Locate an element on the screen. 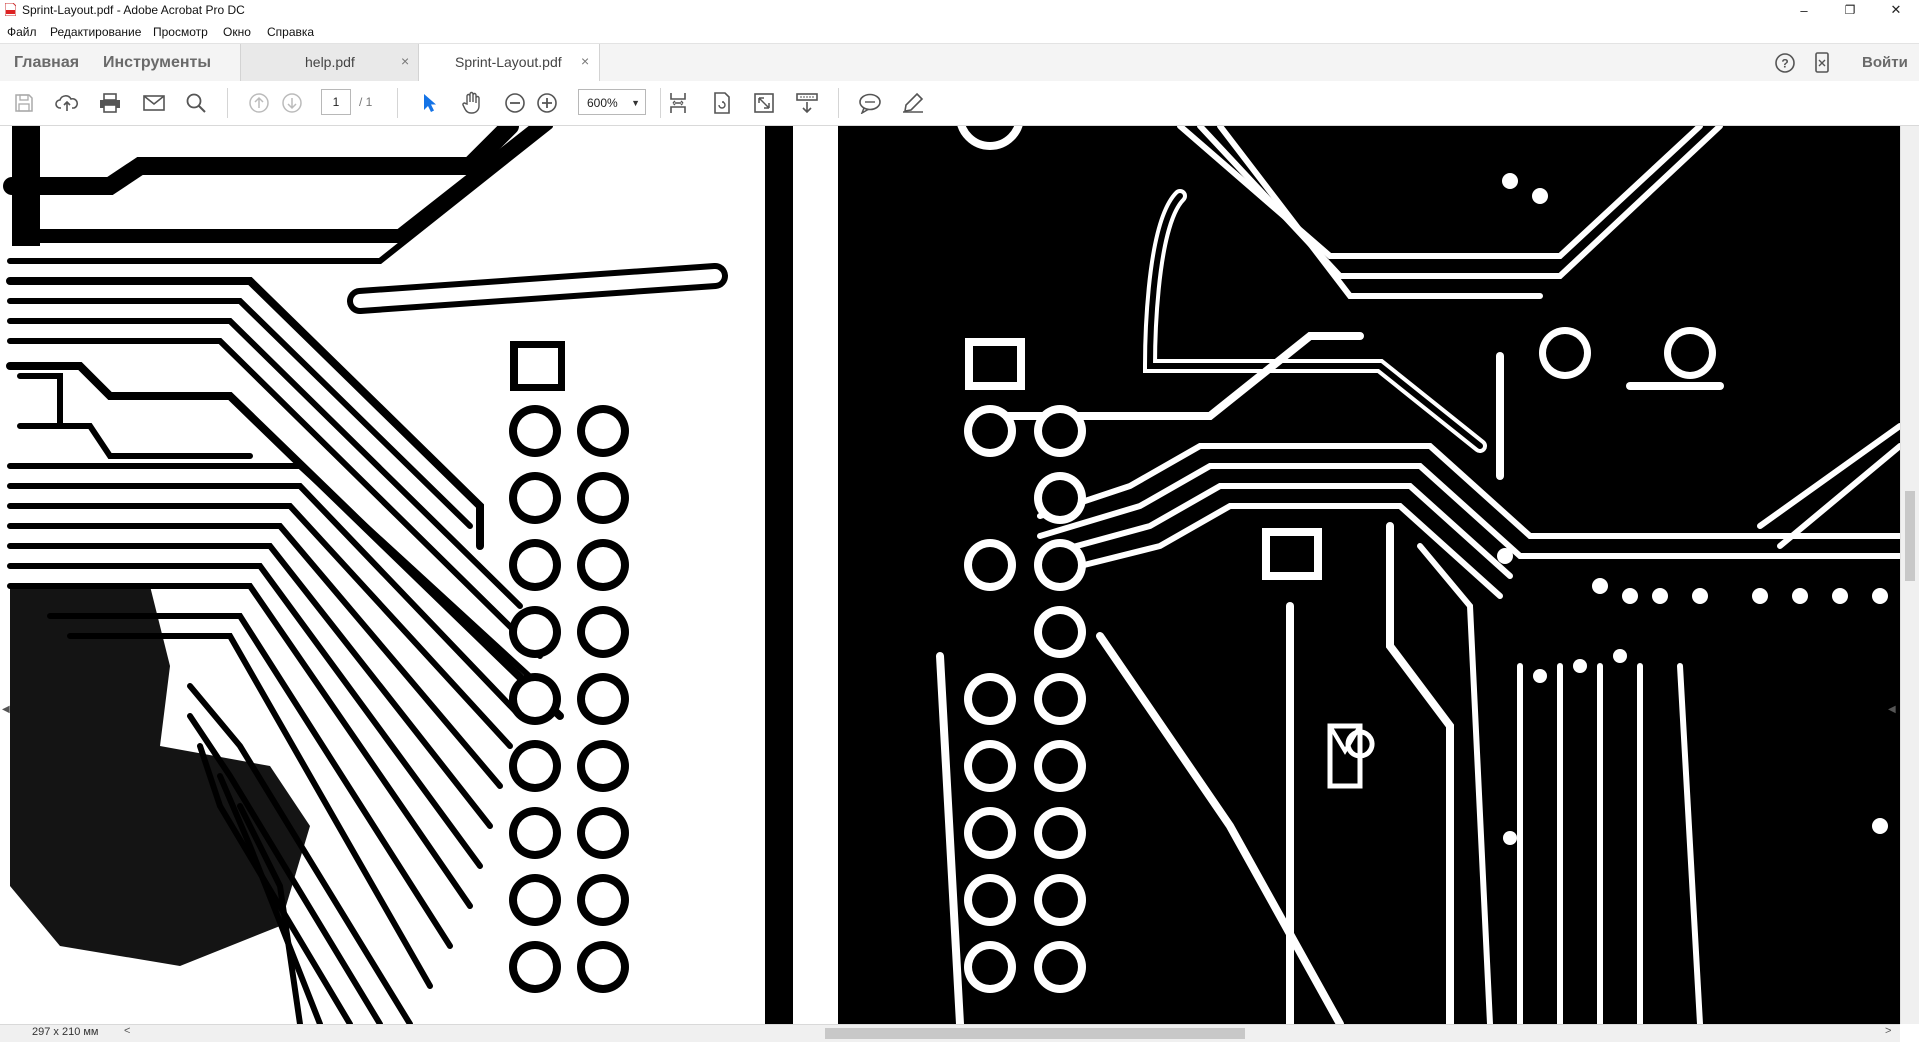 The image size is (1919, 1042). vertical-scroll-thumb is located at coordinates (1910, 536).